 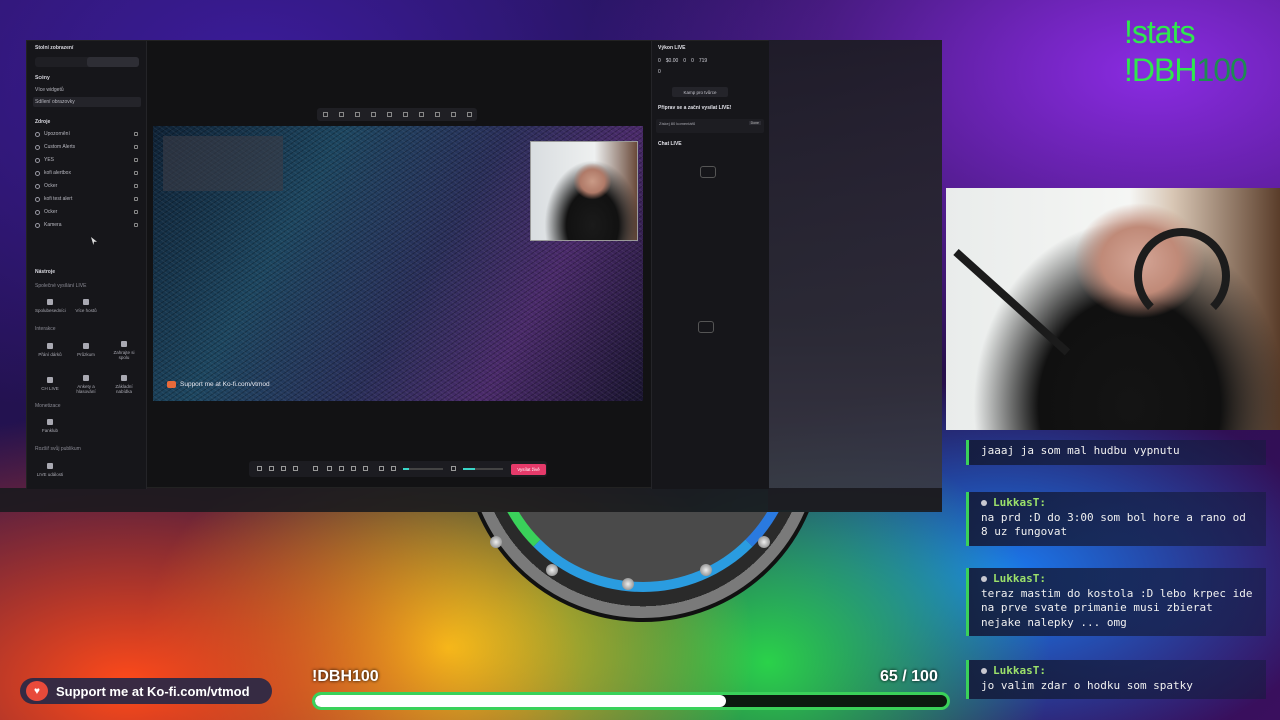 What do you see at coordinates (469, 114) in the screenshot?
I see `trash-icon` at bounding box center [469, 114].